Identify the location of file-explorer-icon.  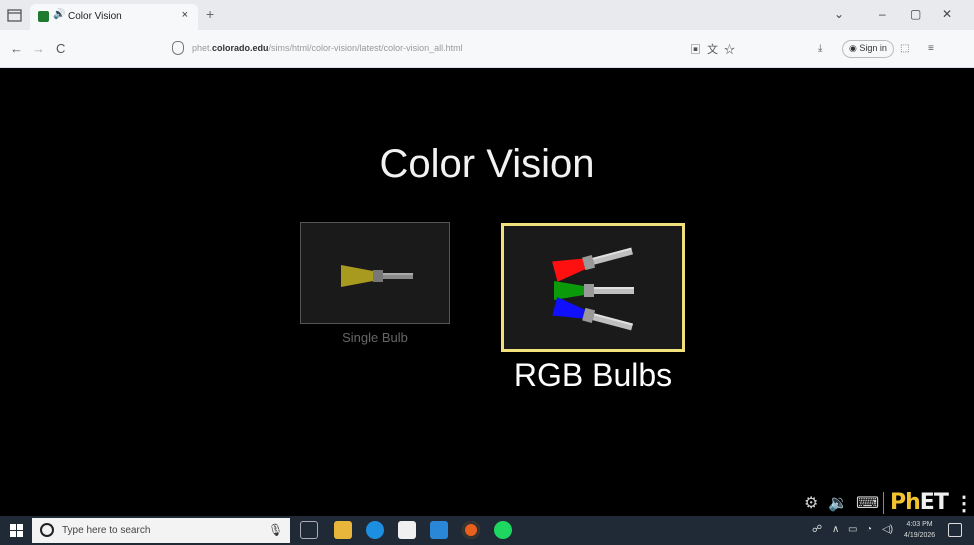
(343, 530).